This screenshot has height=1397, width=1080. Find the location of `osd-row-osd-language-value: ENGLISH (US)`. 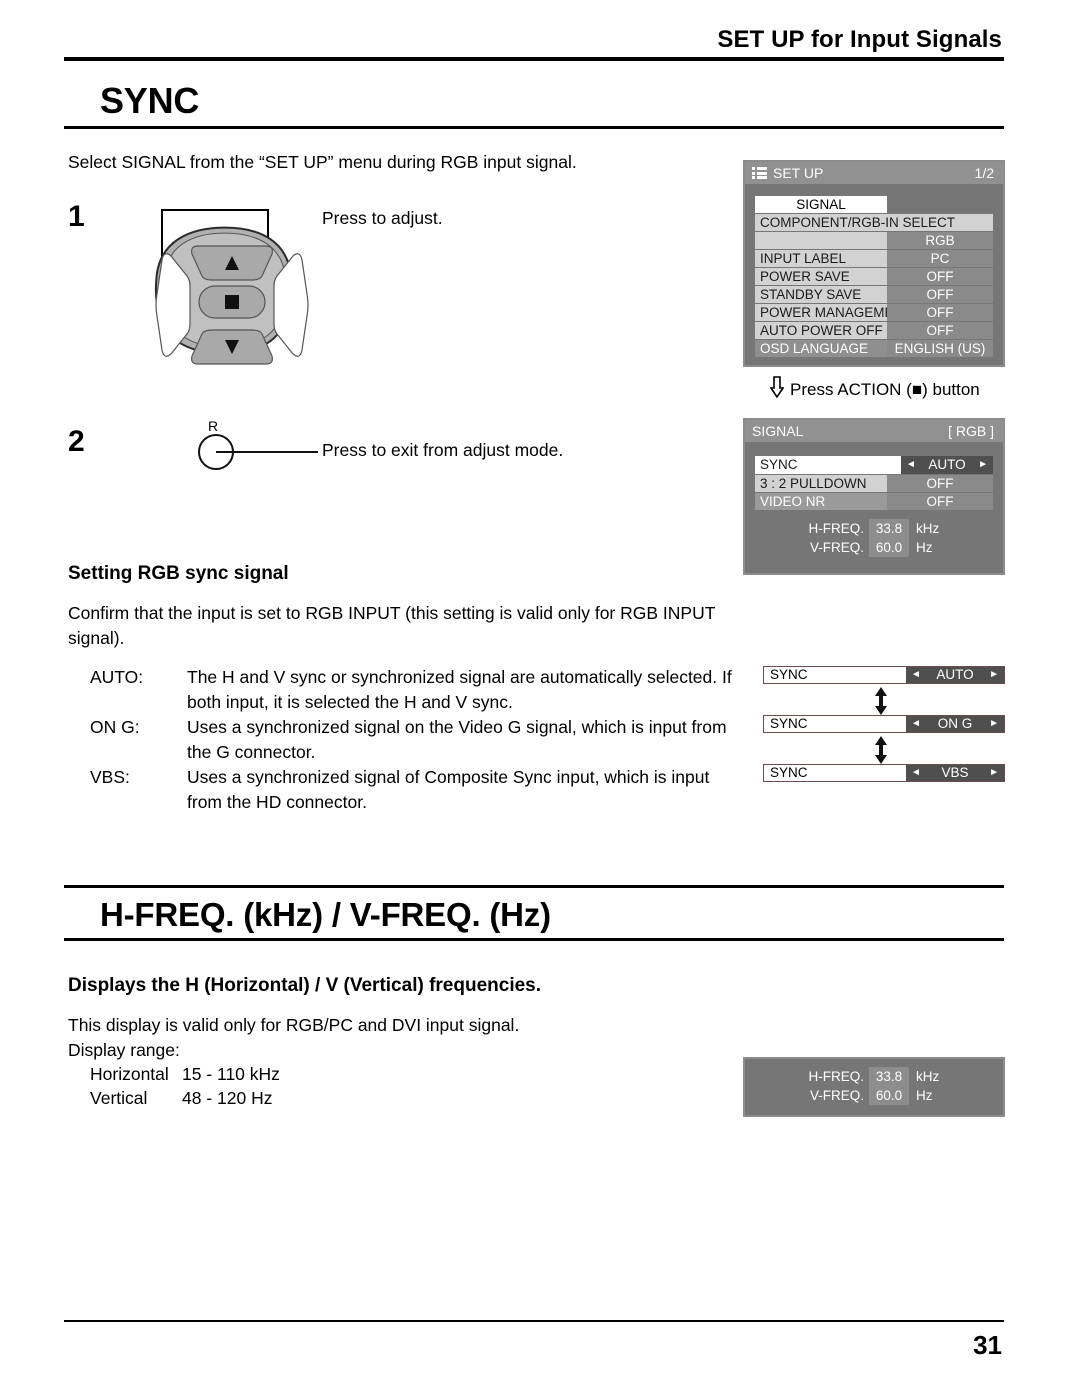

osd-row-osd-language-value: ENGLISH (US) is located at coordinates (940, 348).